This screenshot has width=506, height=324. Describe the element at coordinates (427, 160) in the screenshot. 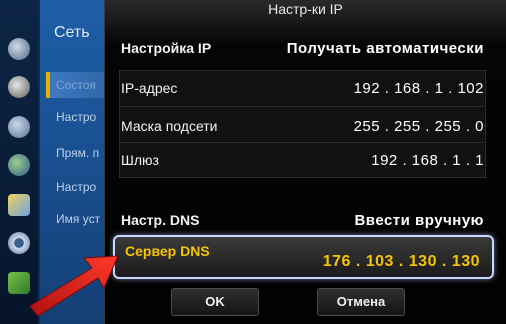

I see `gateway-value: 192 . 168 . 1 . 1` at that location.